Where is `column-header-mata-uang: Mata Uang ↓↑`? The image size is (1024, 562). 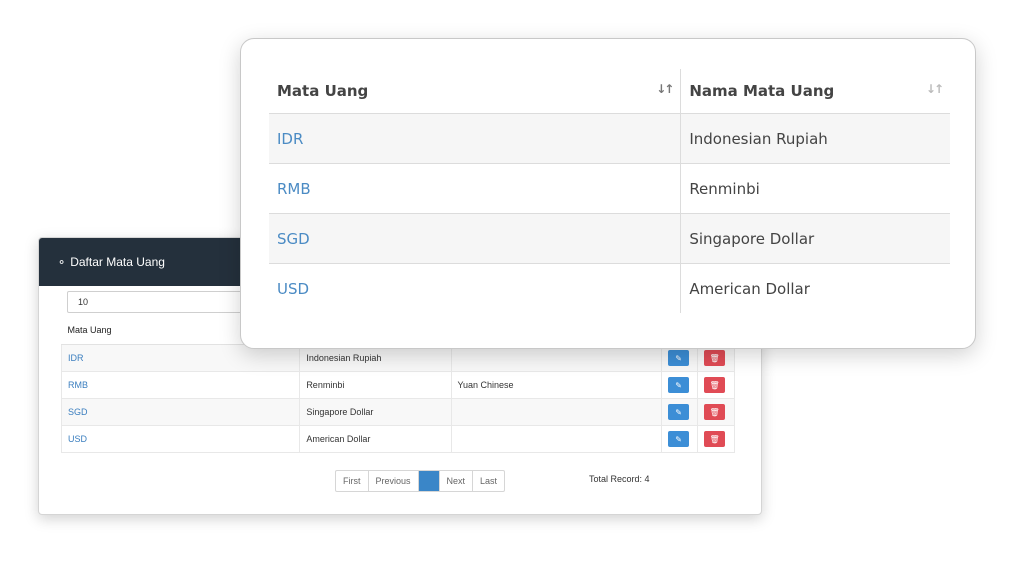
column-header-mata-uang: Mata Uang ↓↑ is located at coordinates (475, 91).